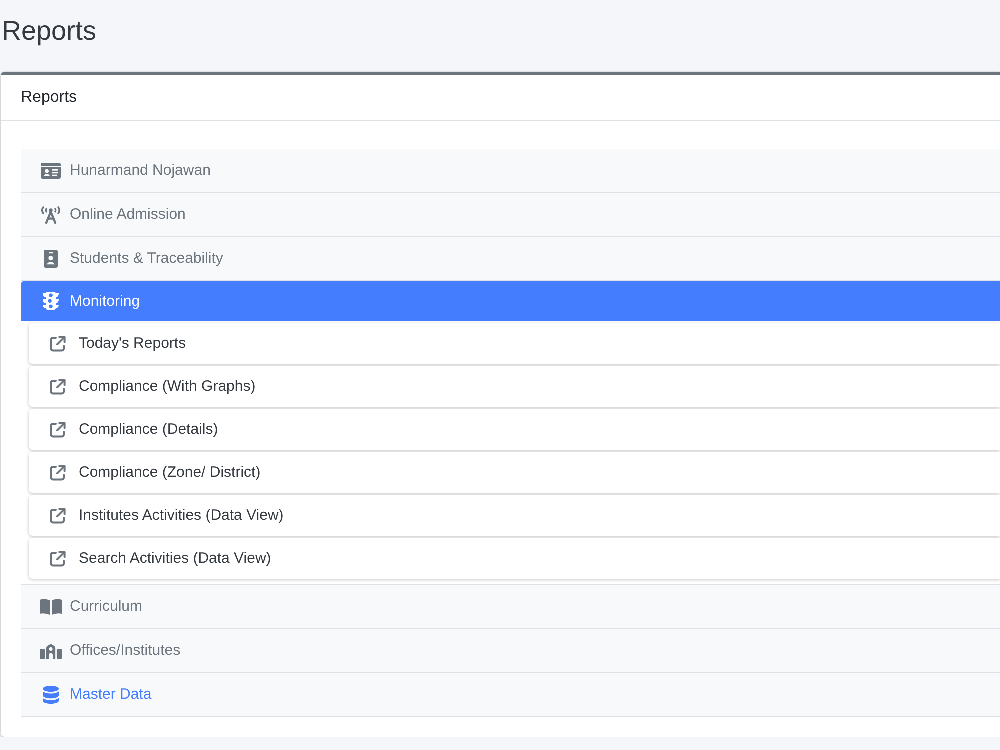  Describe the element at coordinates (514, 386) in the screenshot. I see `report-link: Compliance (With Graphs)` at that location.